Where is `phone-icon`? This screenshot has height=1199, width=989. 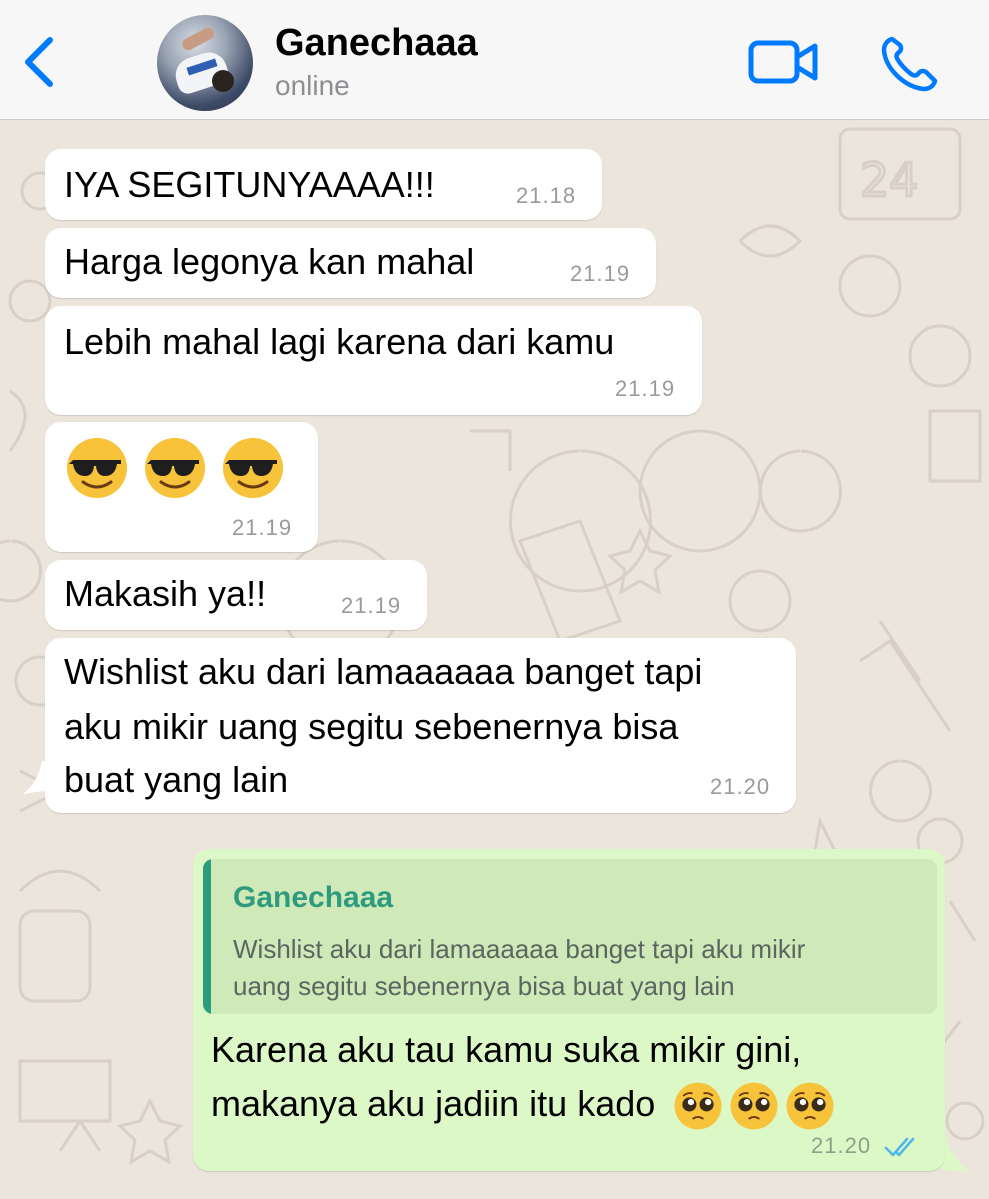 phone-icon is located at coordinates (909, 64).